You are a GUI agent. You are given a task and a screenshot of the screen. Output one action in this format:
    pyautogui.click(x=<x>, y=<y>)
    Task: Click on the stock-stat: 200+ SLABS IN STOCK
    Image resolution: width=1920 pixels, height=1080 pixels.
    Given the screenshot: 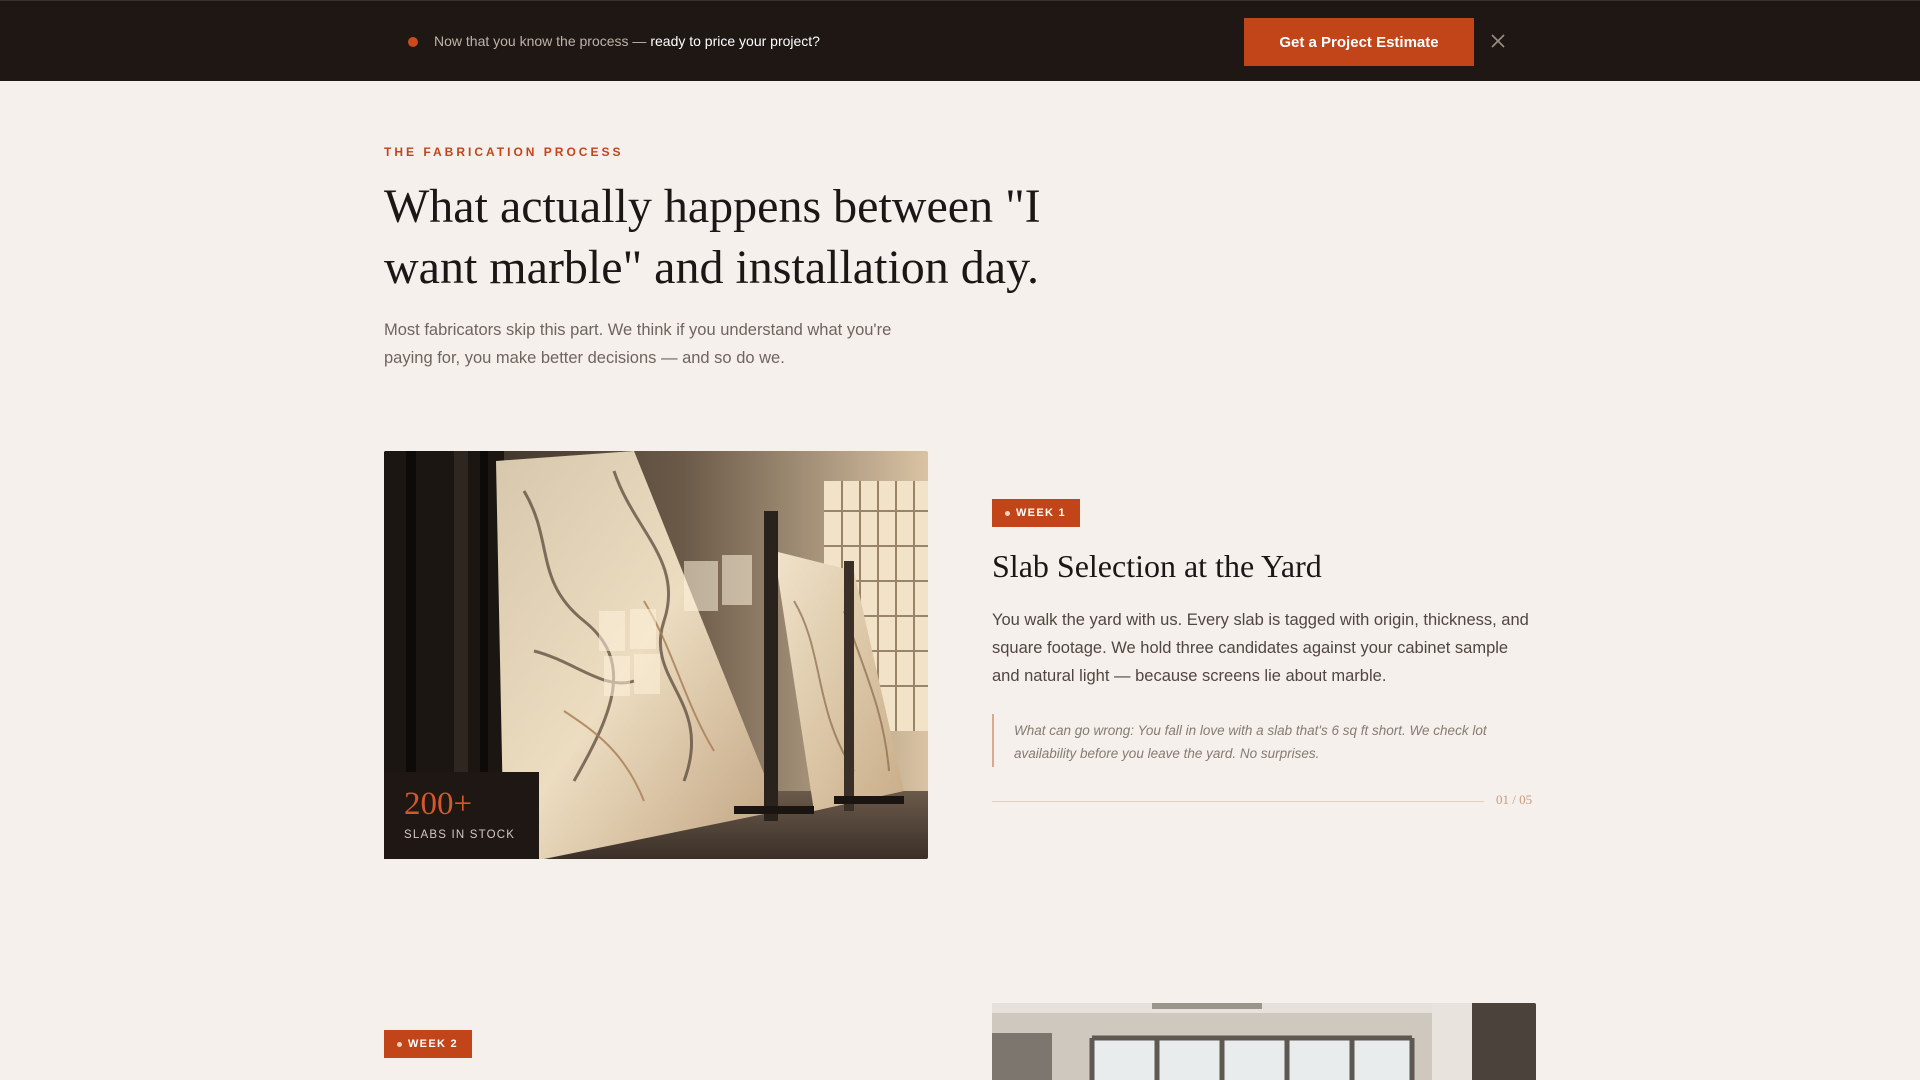 What is the action you would take?
    pyautogui.click(x=461, y=815)
    